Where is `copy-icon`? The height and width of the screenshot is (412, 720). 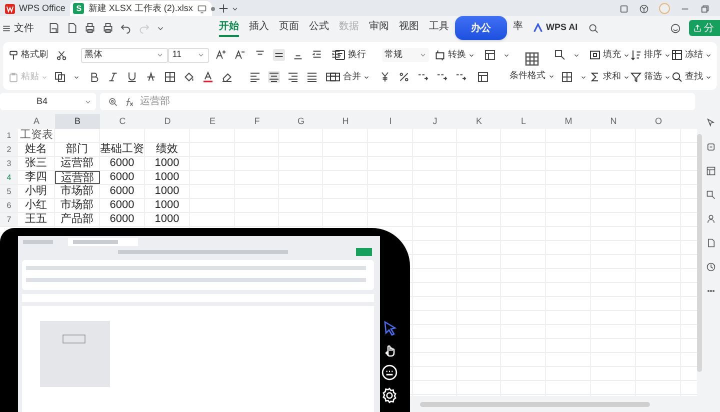 copy-icon is located at coordinates (60, 77).